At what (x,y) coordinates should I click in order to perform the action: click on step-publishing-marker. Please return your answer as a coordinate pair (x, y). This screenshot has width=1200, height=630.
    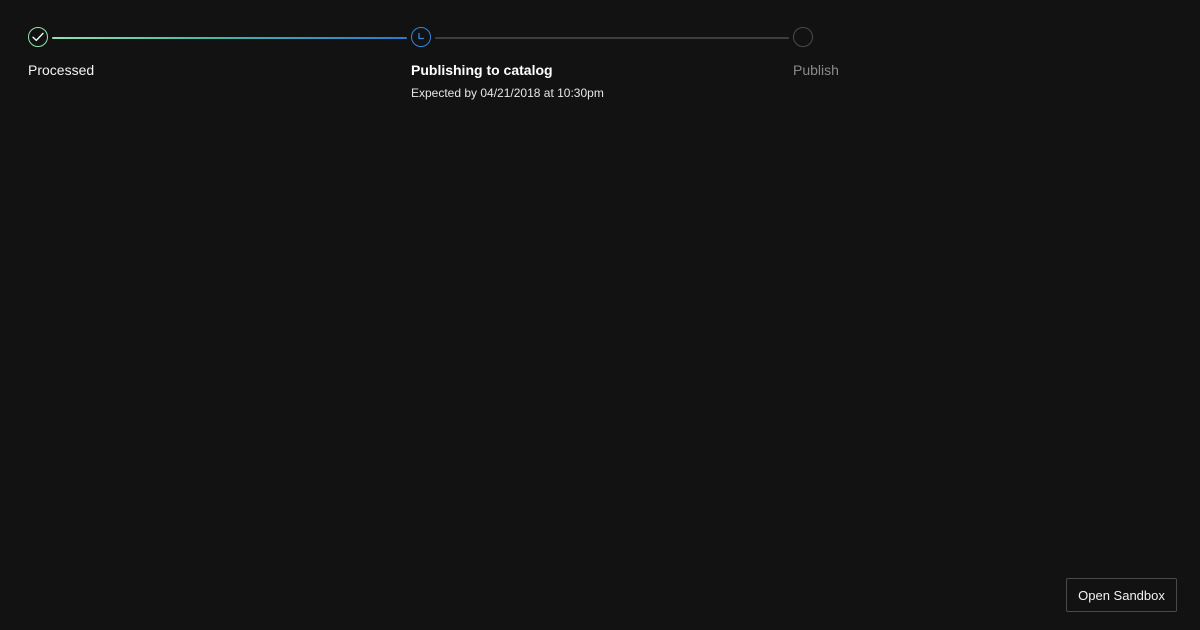
    Looking at the image, I should click on (421, 37).